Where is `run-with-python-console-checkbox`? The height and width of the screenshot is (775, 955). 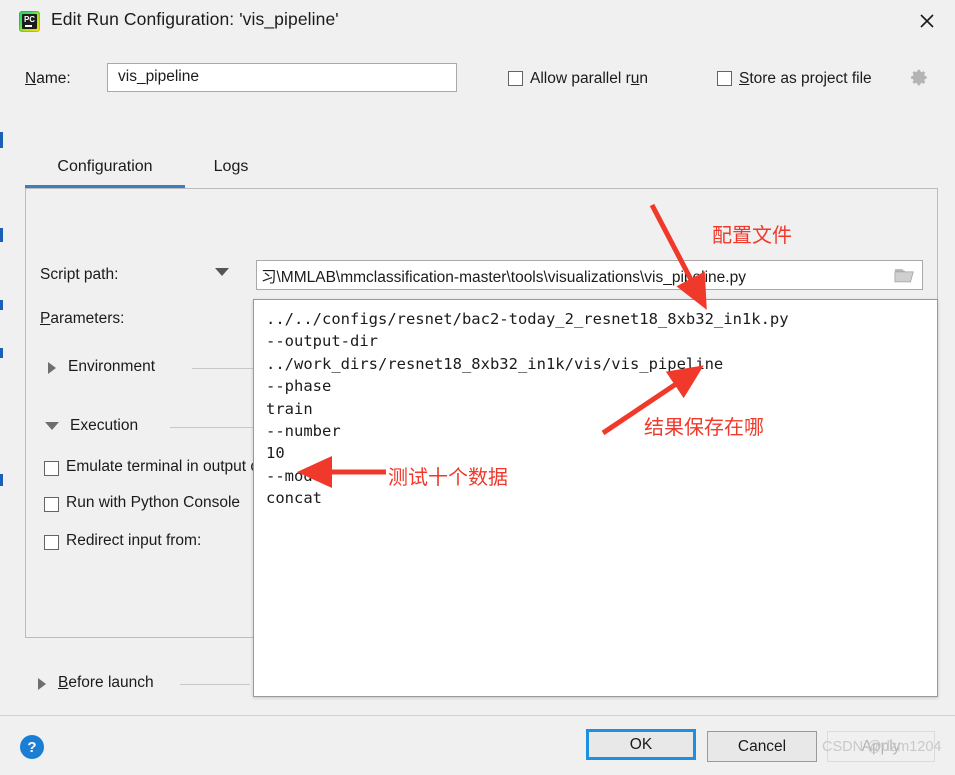
run-with-python-console-checkbox is located at coordinates (51, 504).